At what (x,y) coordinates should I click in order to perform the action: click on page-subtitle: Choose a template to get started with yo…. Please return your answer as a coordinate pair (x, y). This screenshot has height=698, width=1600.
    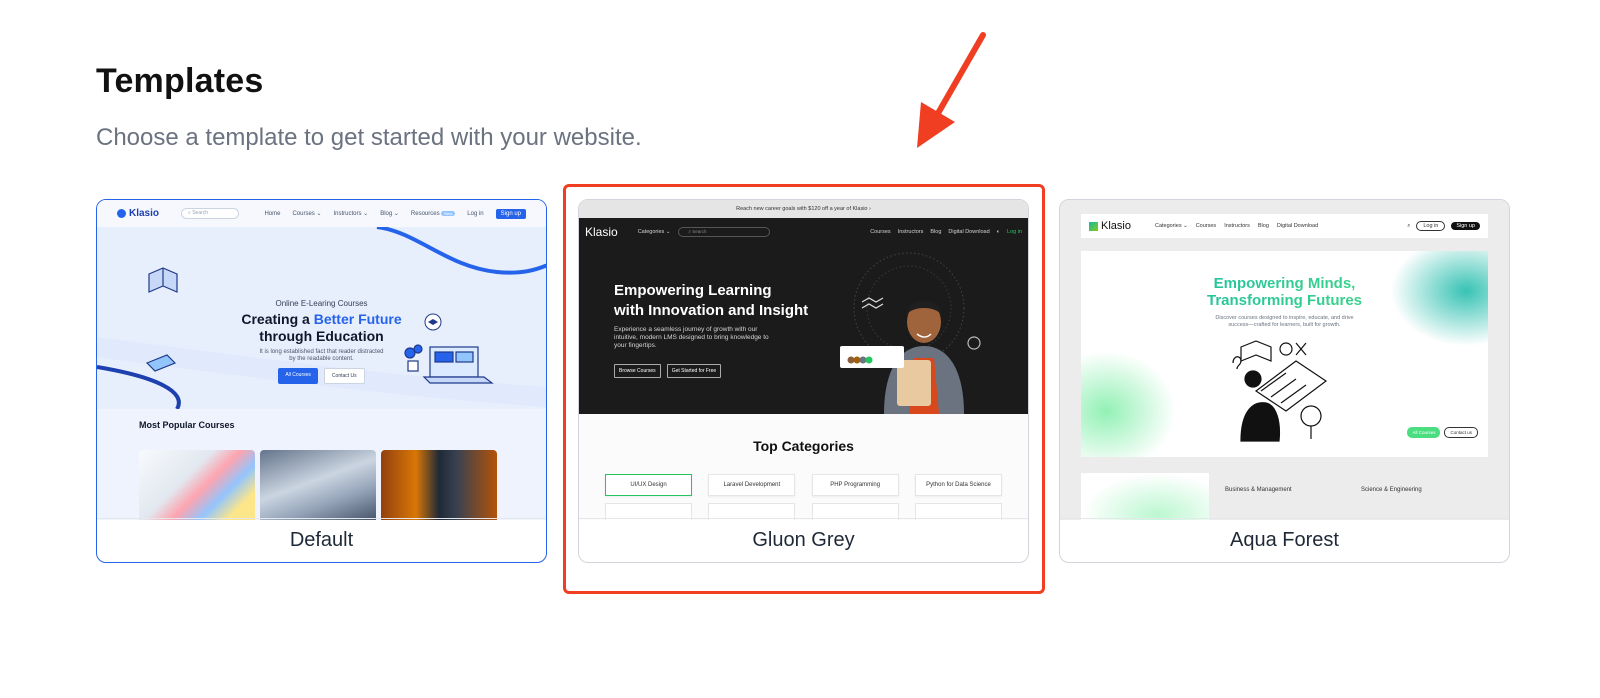
    Looking at the image, I should click on (369, 137).